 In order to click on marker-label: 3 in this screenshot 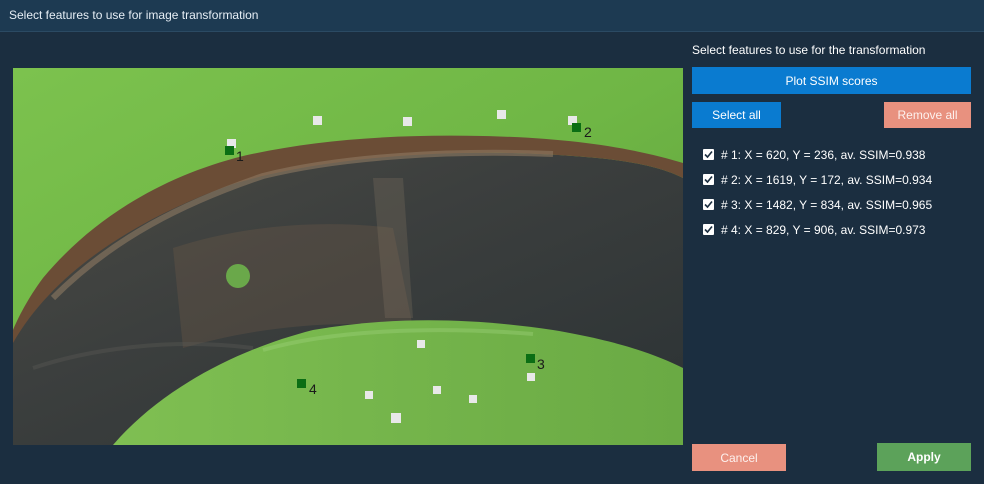, I will do `click(541, 364)`.